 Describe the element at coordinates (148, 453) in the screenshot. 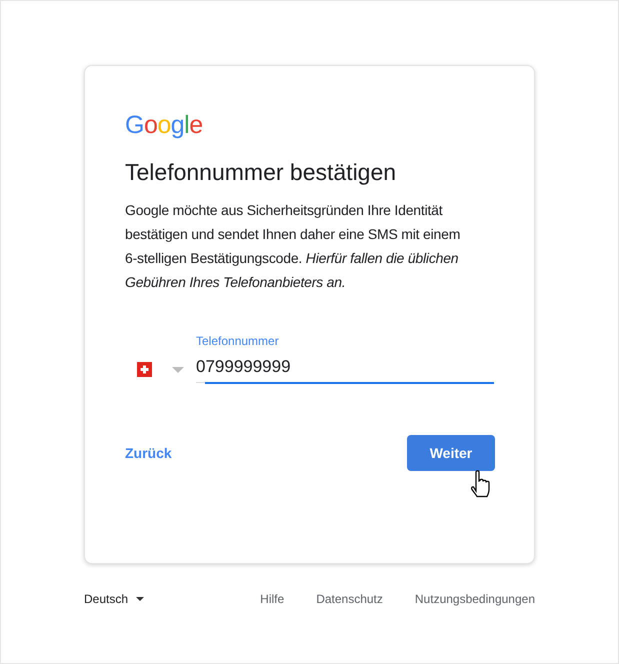

I see `back-link: Zurück` at that location.